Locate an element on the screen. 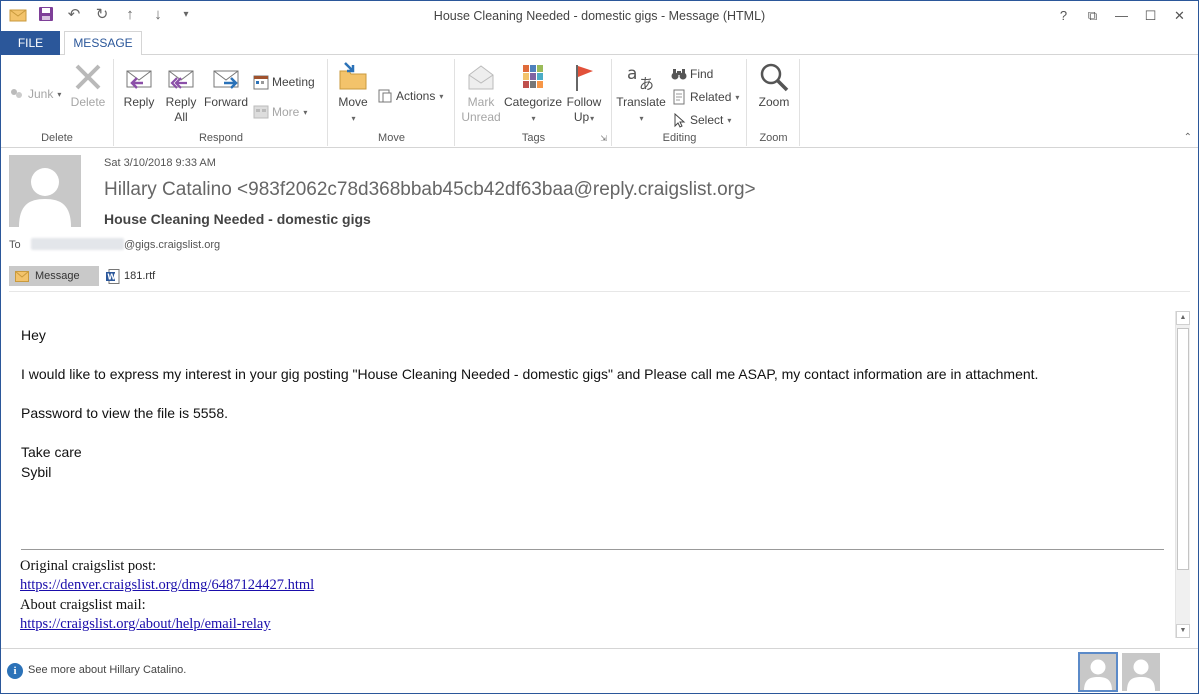 The height and width of the screenshot is (694, 1199). people-pictures is located at coordinates (1119, 672).